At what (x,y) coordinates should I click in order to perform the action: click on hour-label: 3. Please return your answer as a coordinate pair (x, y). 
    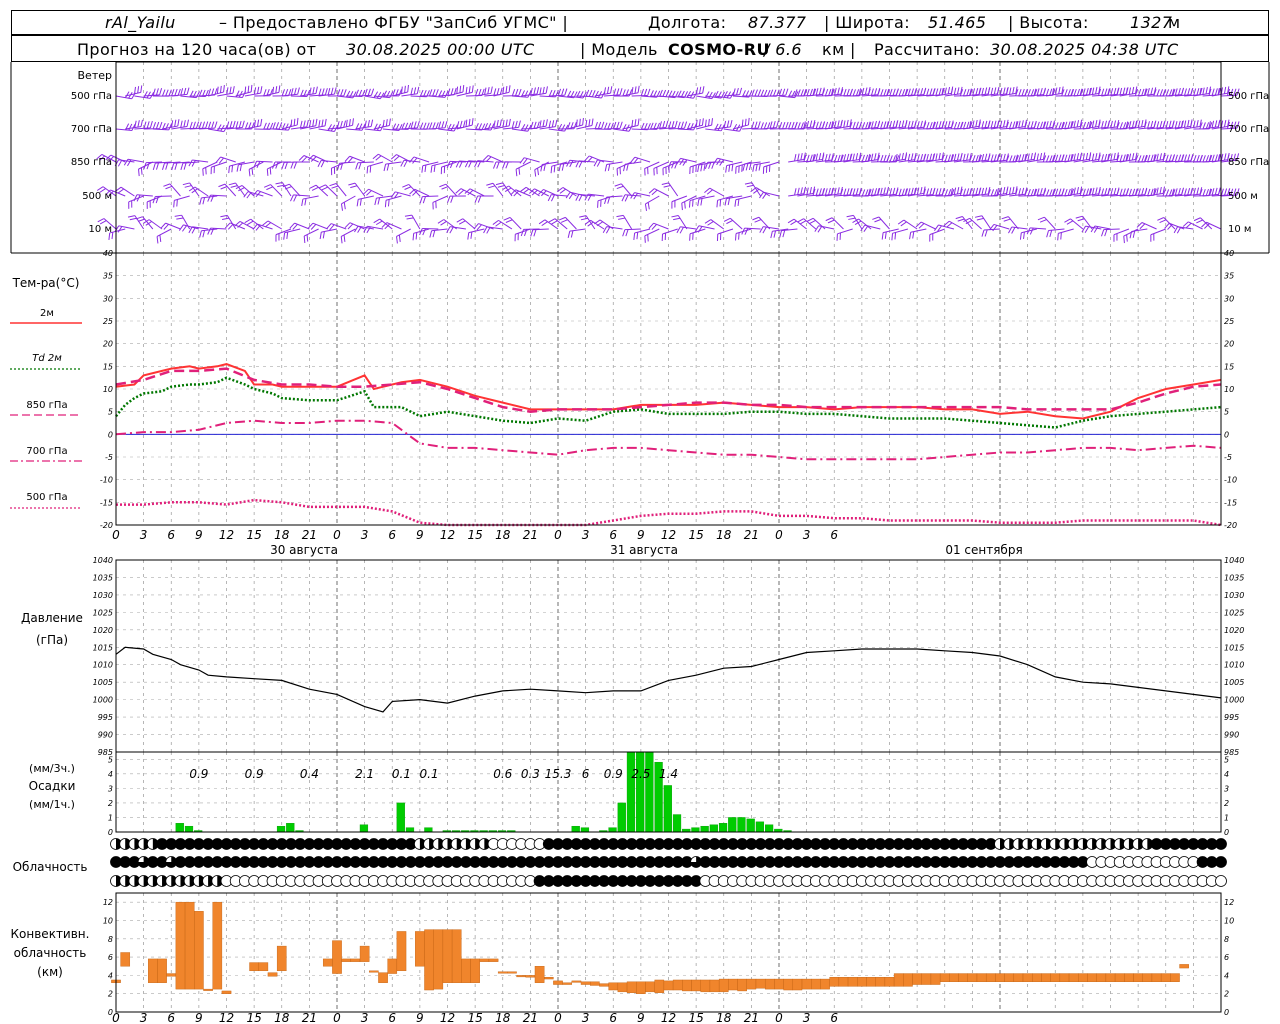
    Looking at the image, I should click on (586, 535).